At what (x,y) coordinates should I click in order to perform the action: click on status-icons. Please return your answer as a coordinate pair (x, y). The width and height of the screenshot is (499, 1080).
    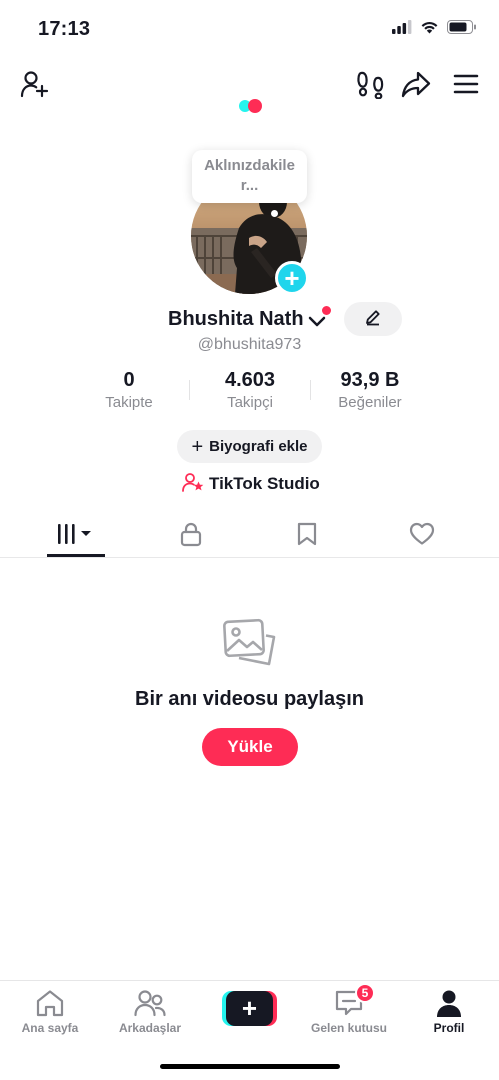
    Looking at the image, I should click on (434, 29).